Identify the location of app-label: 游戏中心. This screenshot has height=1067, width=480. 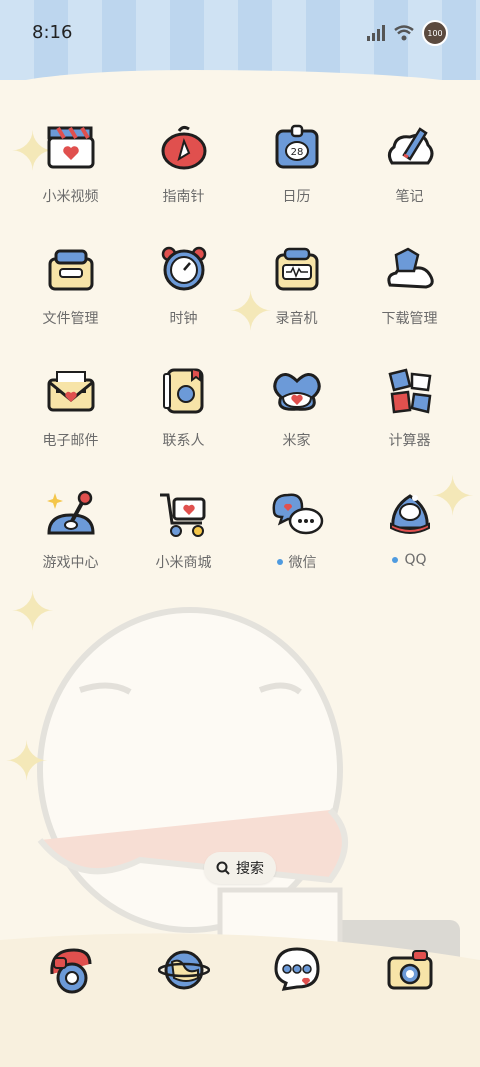
(70, 563).